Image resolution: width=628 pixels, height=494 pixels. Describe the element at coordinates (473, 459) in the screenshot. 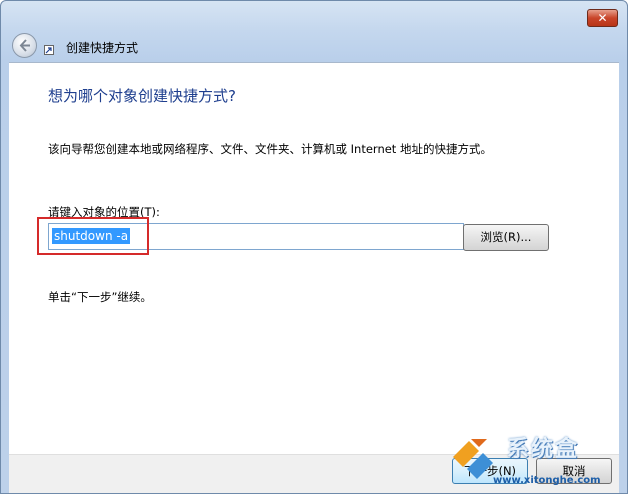

I see `watermark-logo-icon` at that location.